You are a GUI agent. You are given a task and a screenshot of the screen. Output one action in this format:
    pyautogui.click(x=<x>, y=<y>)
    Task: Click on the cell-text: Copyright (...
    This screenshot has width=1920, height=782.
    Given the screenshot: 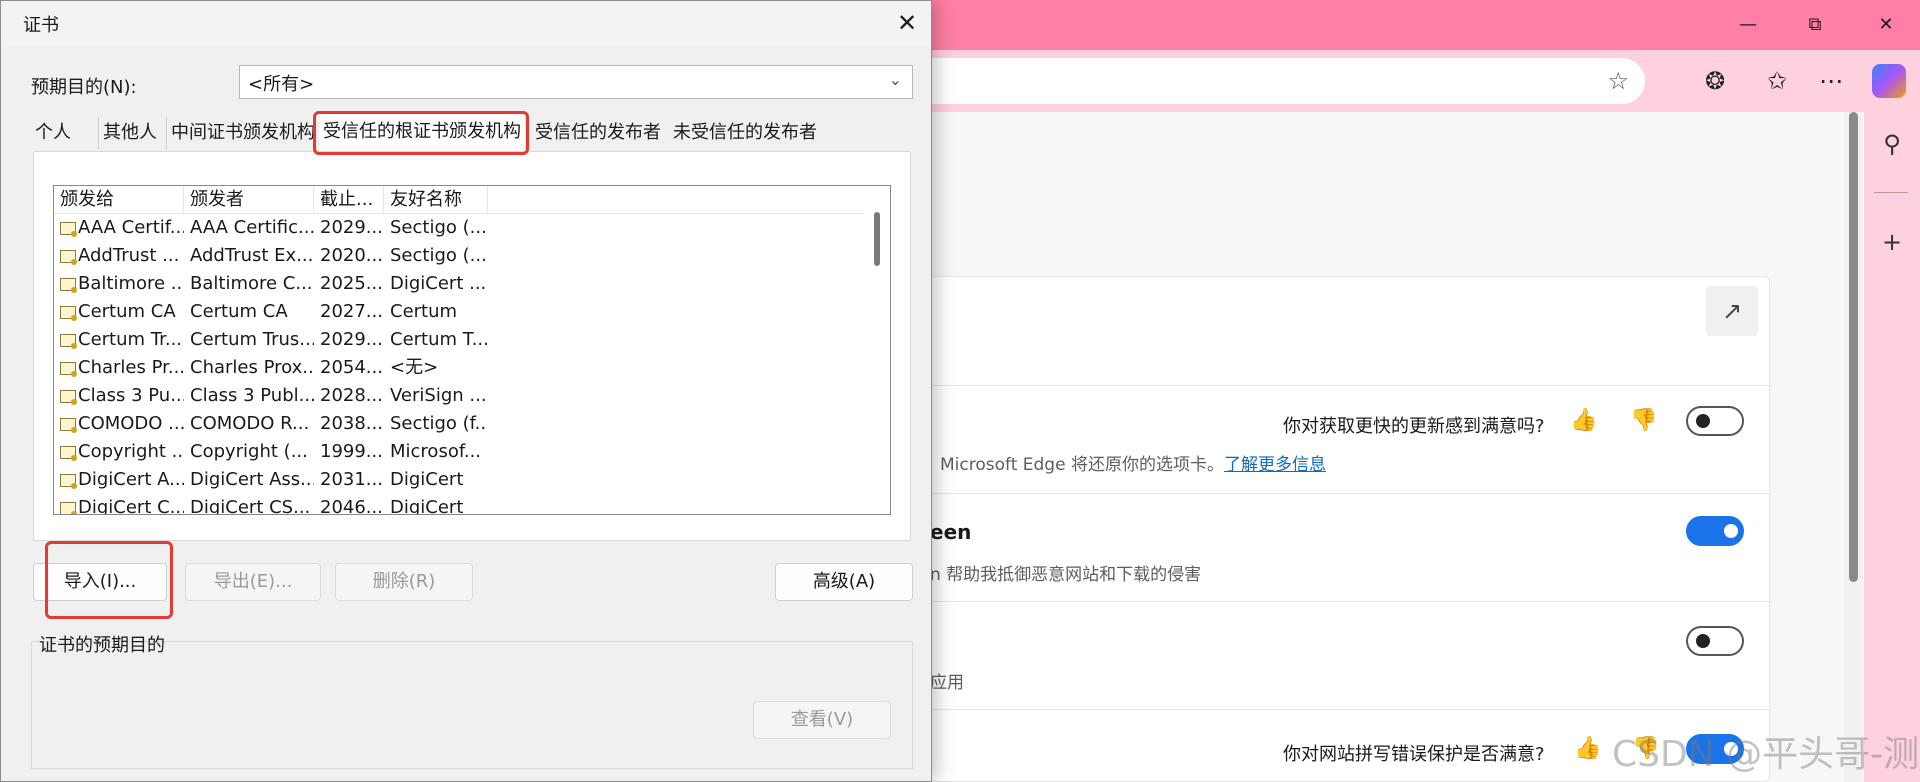 What is the action you would take?
    pyautogui.click(x=249, y=451)
    